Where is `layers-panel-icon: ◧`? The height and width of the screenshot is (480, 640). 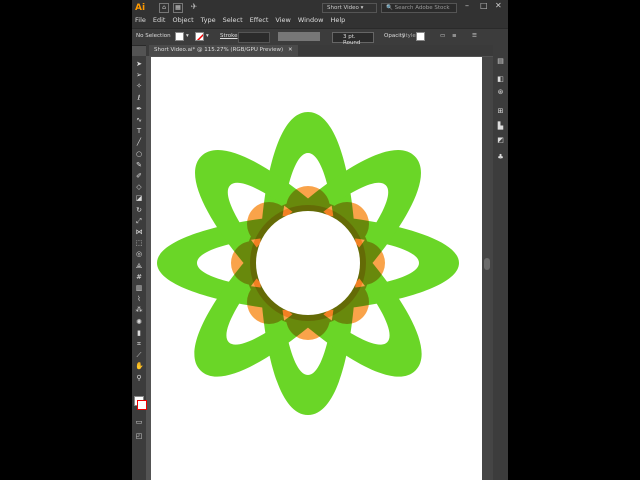 layers-panel-icon: ◧ is located at coordinates (500, 79).